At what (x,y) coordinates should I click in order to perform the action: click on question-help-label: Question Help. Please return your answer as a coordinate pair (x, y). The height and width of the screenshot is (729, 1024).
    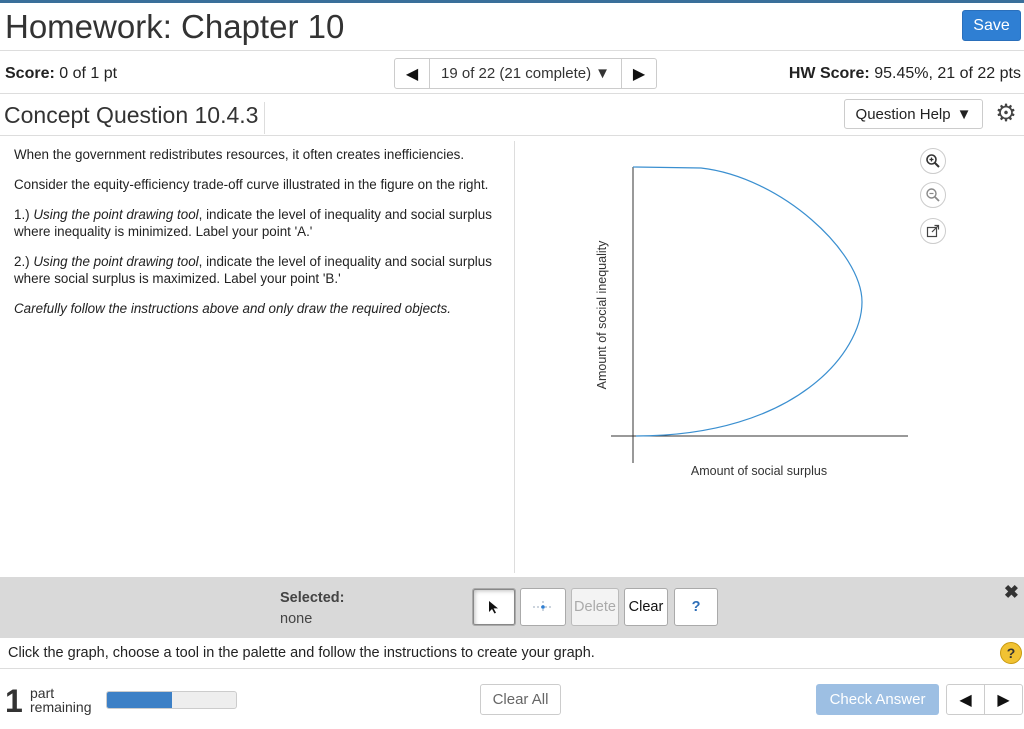
    Looking at the image, I should click on (903, 114).